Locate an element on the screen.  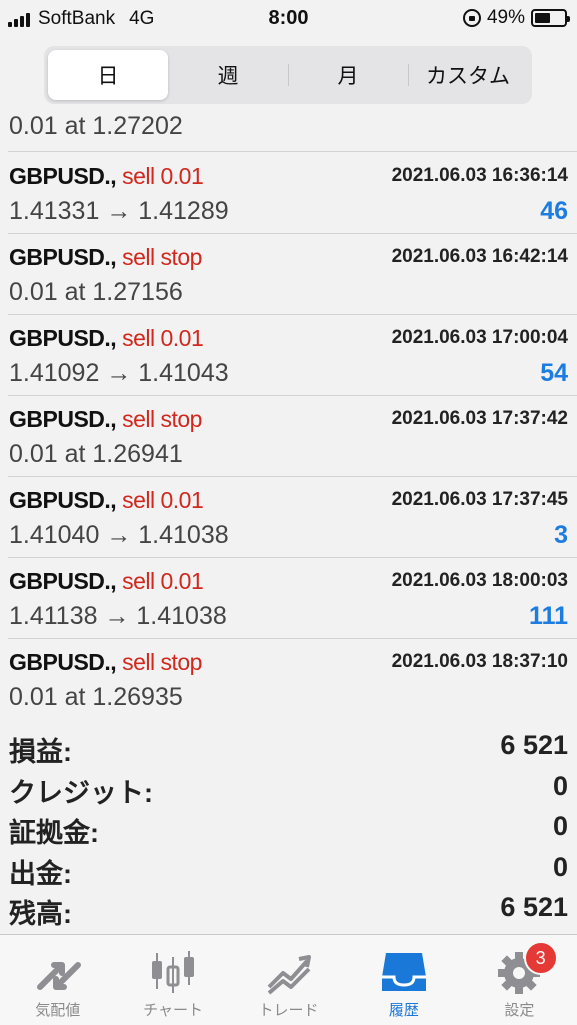
tab-label: チャート is located at coordinates (173, 1010).